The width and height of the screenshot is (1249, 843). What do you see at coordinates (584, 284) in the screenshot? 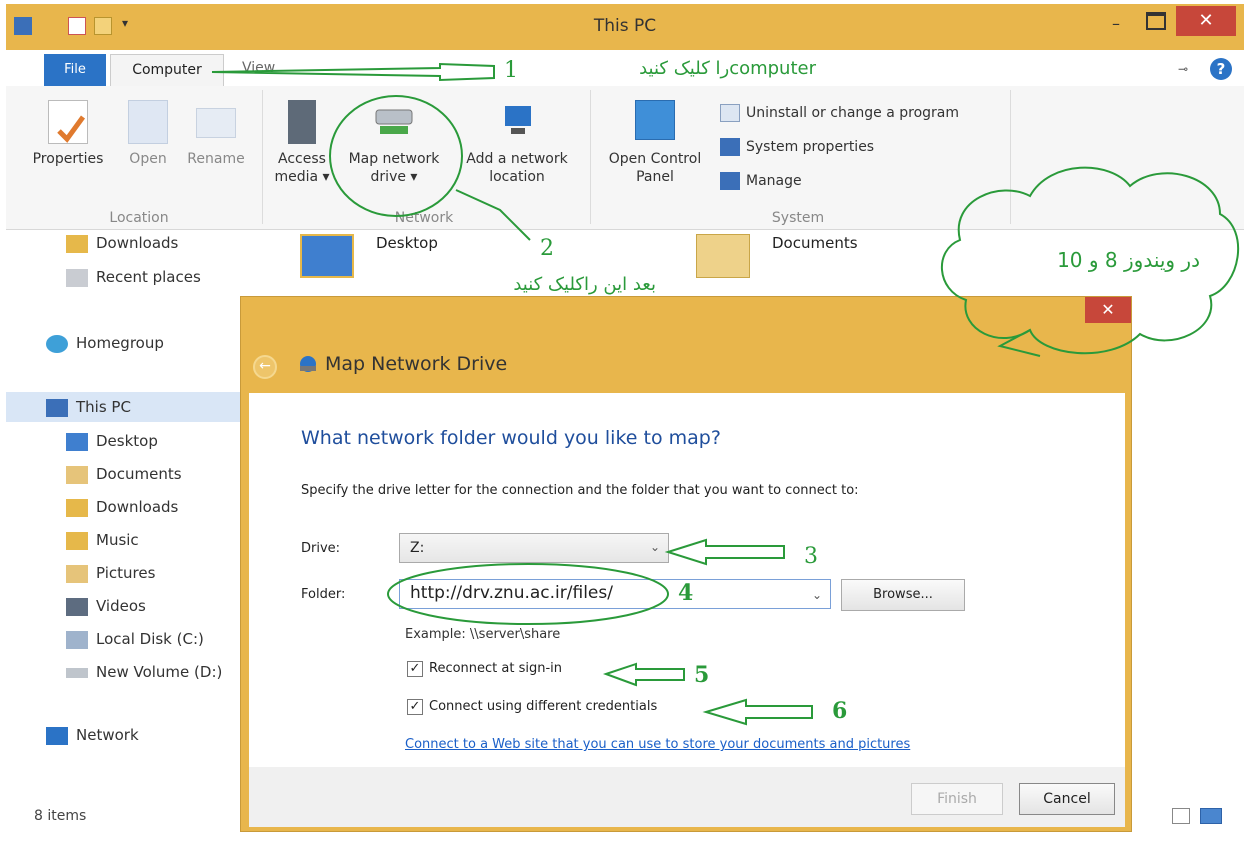
I see `annotation-step-2-text: بعد این راکلیک کنید` at bounding box center [584, 284].